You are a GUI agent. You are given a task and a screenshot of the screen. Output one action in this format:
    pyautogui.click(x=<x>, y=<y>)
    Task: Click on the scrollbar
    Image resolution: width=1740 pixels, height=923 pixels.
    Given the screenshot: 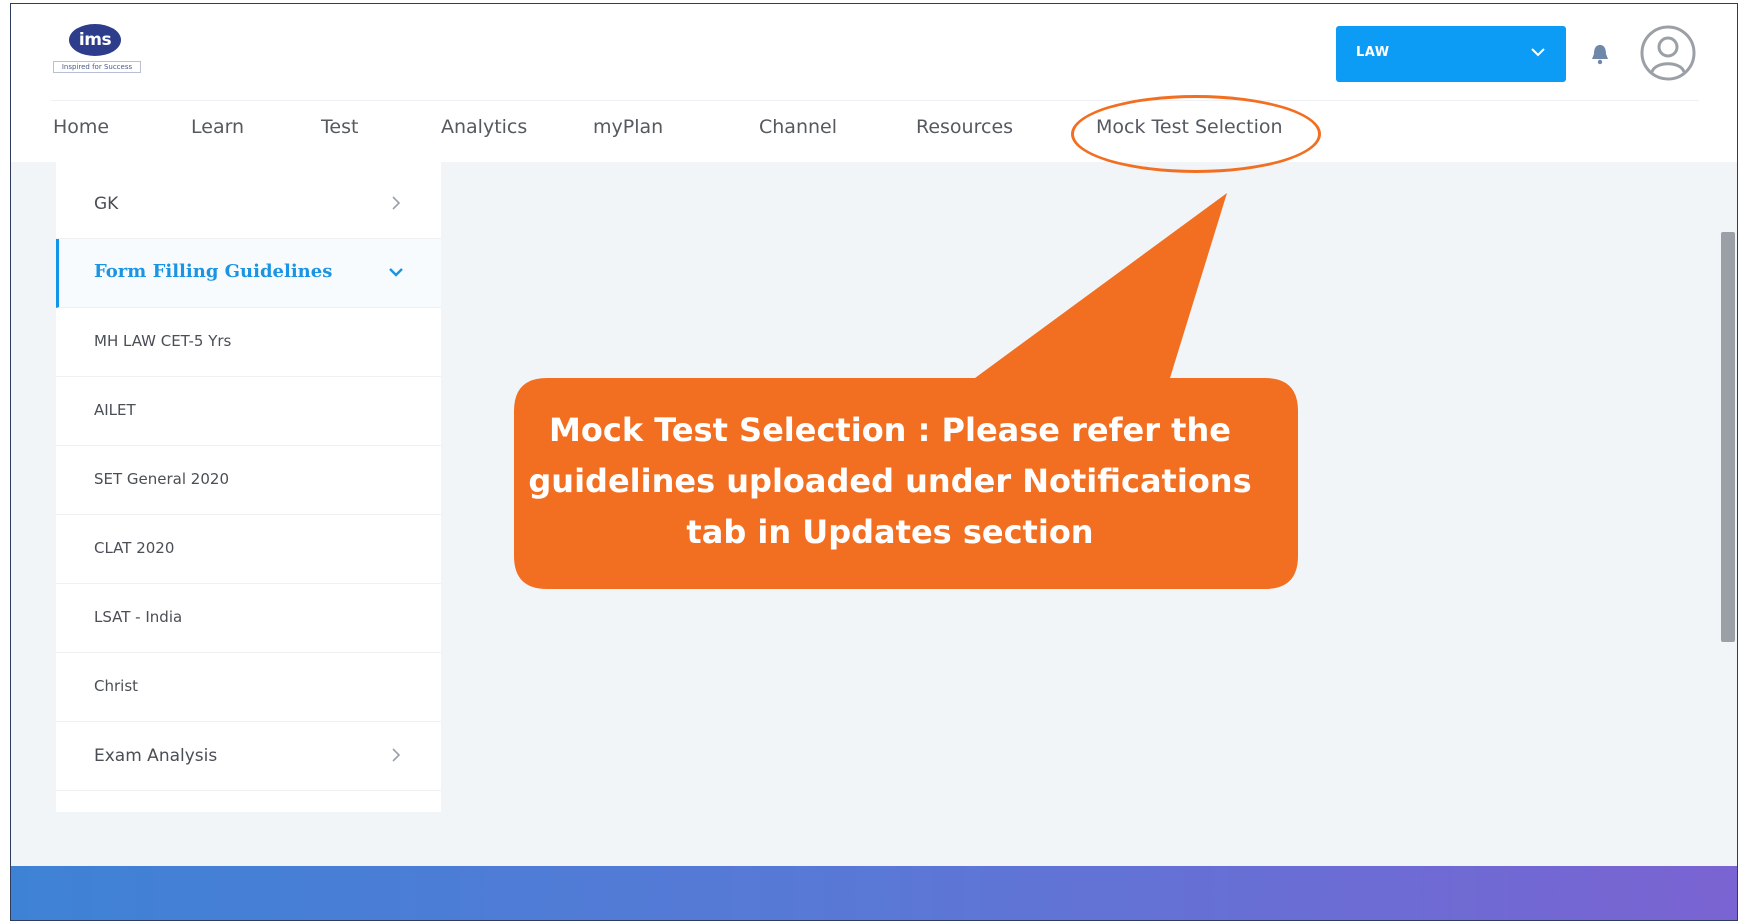 What is the action you would take?
    pyautogui.click(x=1726, y=512)
    